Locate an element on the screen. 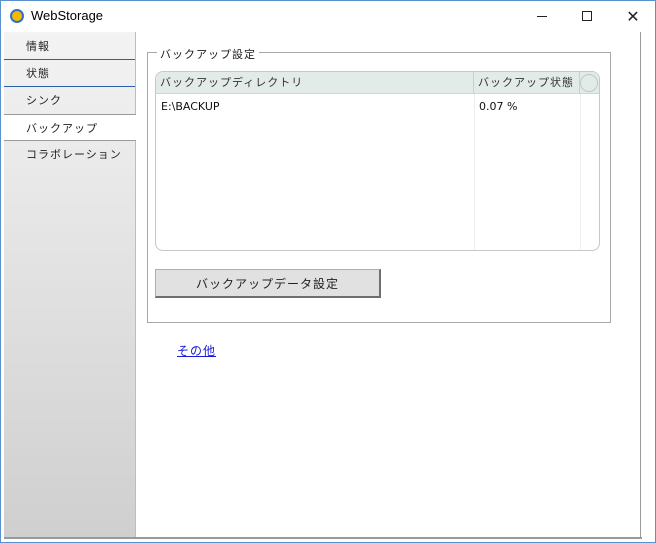 This screenshot has height=543, width=656. minimize-icon is located at coordinates (542, 16).